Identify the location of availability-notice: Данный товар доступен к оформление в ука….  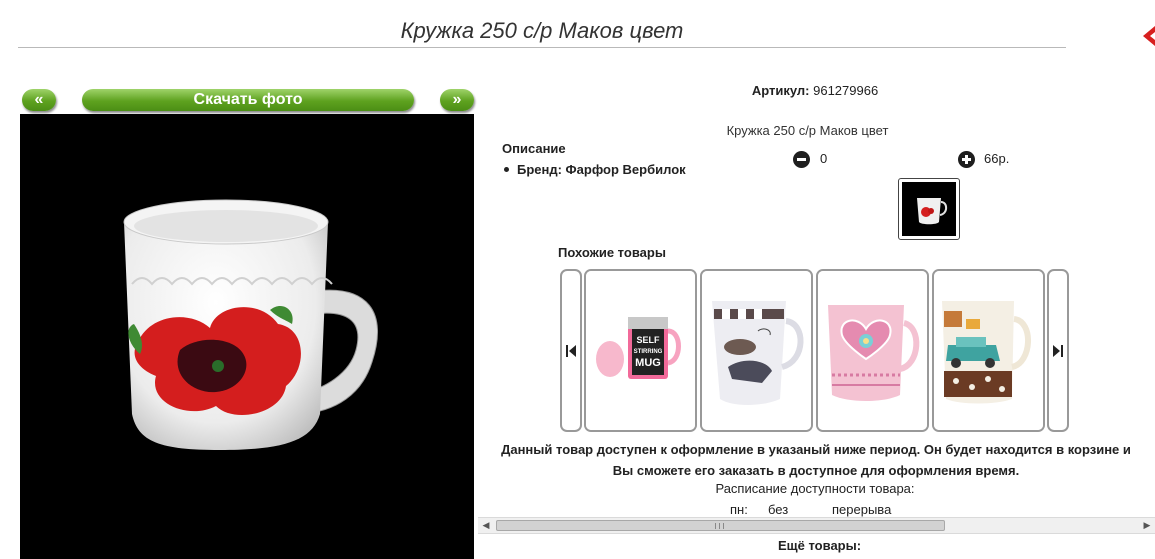
(816, 460).